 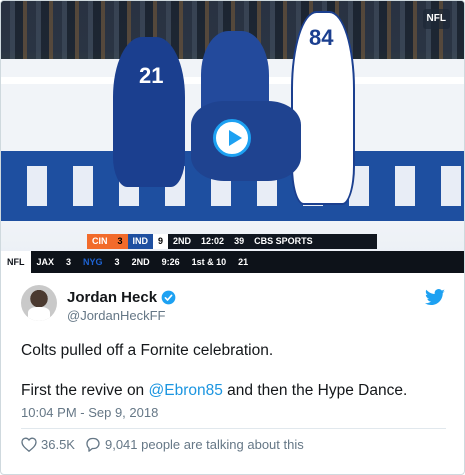 I want to click on scorebug: CIN 3 IND 9 2ND 12:02 39 CBS SPORTS, so click(x=232, y=241).